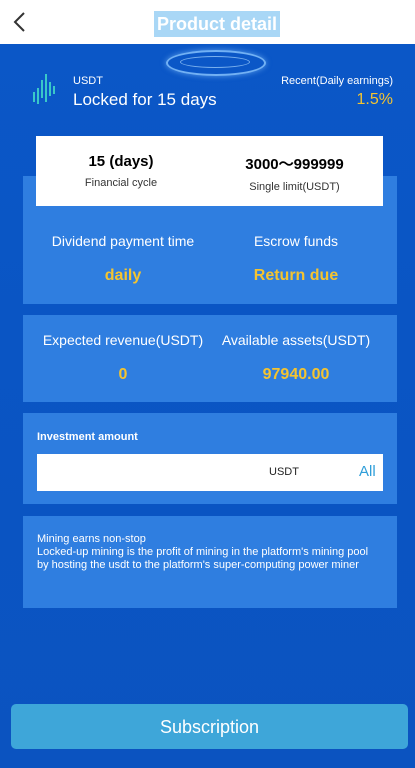 The width and height of the screenshot is (415, 768). What do you see at coordinates (210, 358) in the screenshot?
I see `revenue-panel` at bounding box center [210, 358].